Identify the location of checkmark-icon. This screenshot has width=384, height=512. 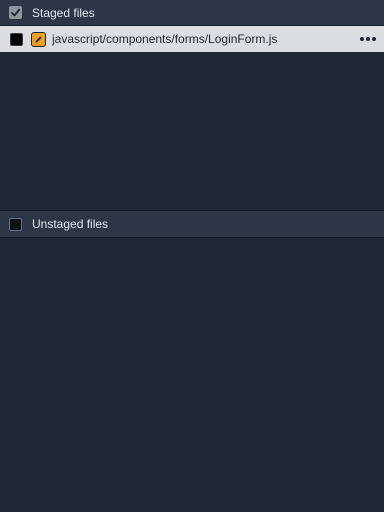
(15, 12).